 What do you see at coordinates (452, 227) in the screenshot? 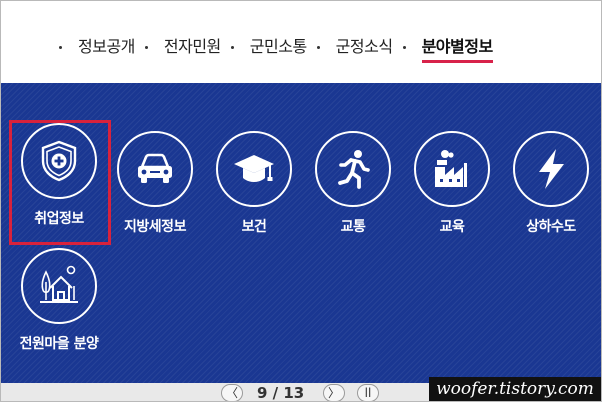
I see `tile-label: 교육` at bounding box center [452, 227].